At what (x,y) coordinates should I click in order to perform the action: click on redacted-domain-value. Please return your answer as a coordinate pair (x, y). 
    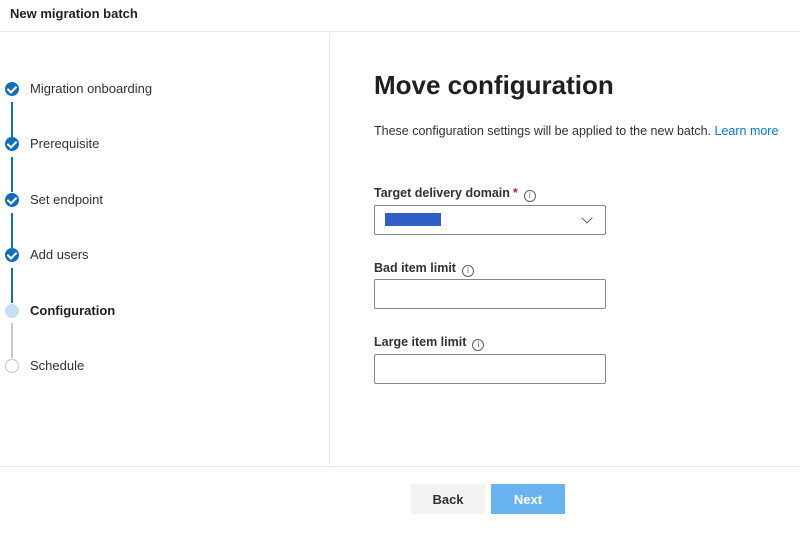
    Looking at the image, I should click on (413, 219).